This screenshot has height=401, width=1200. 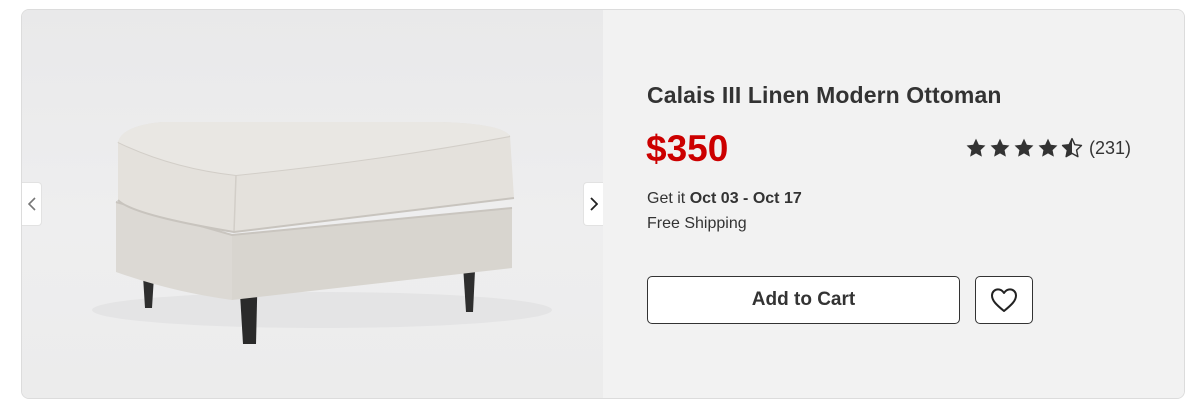 I want to click on delivery-dates: Oct 03 - Oct 17, so click(x=745, y=198).